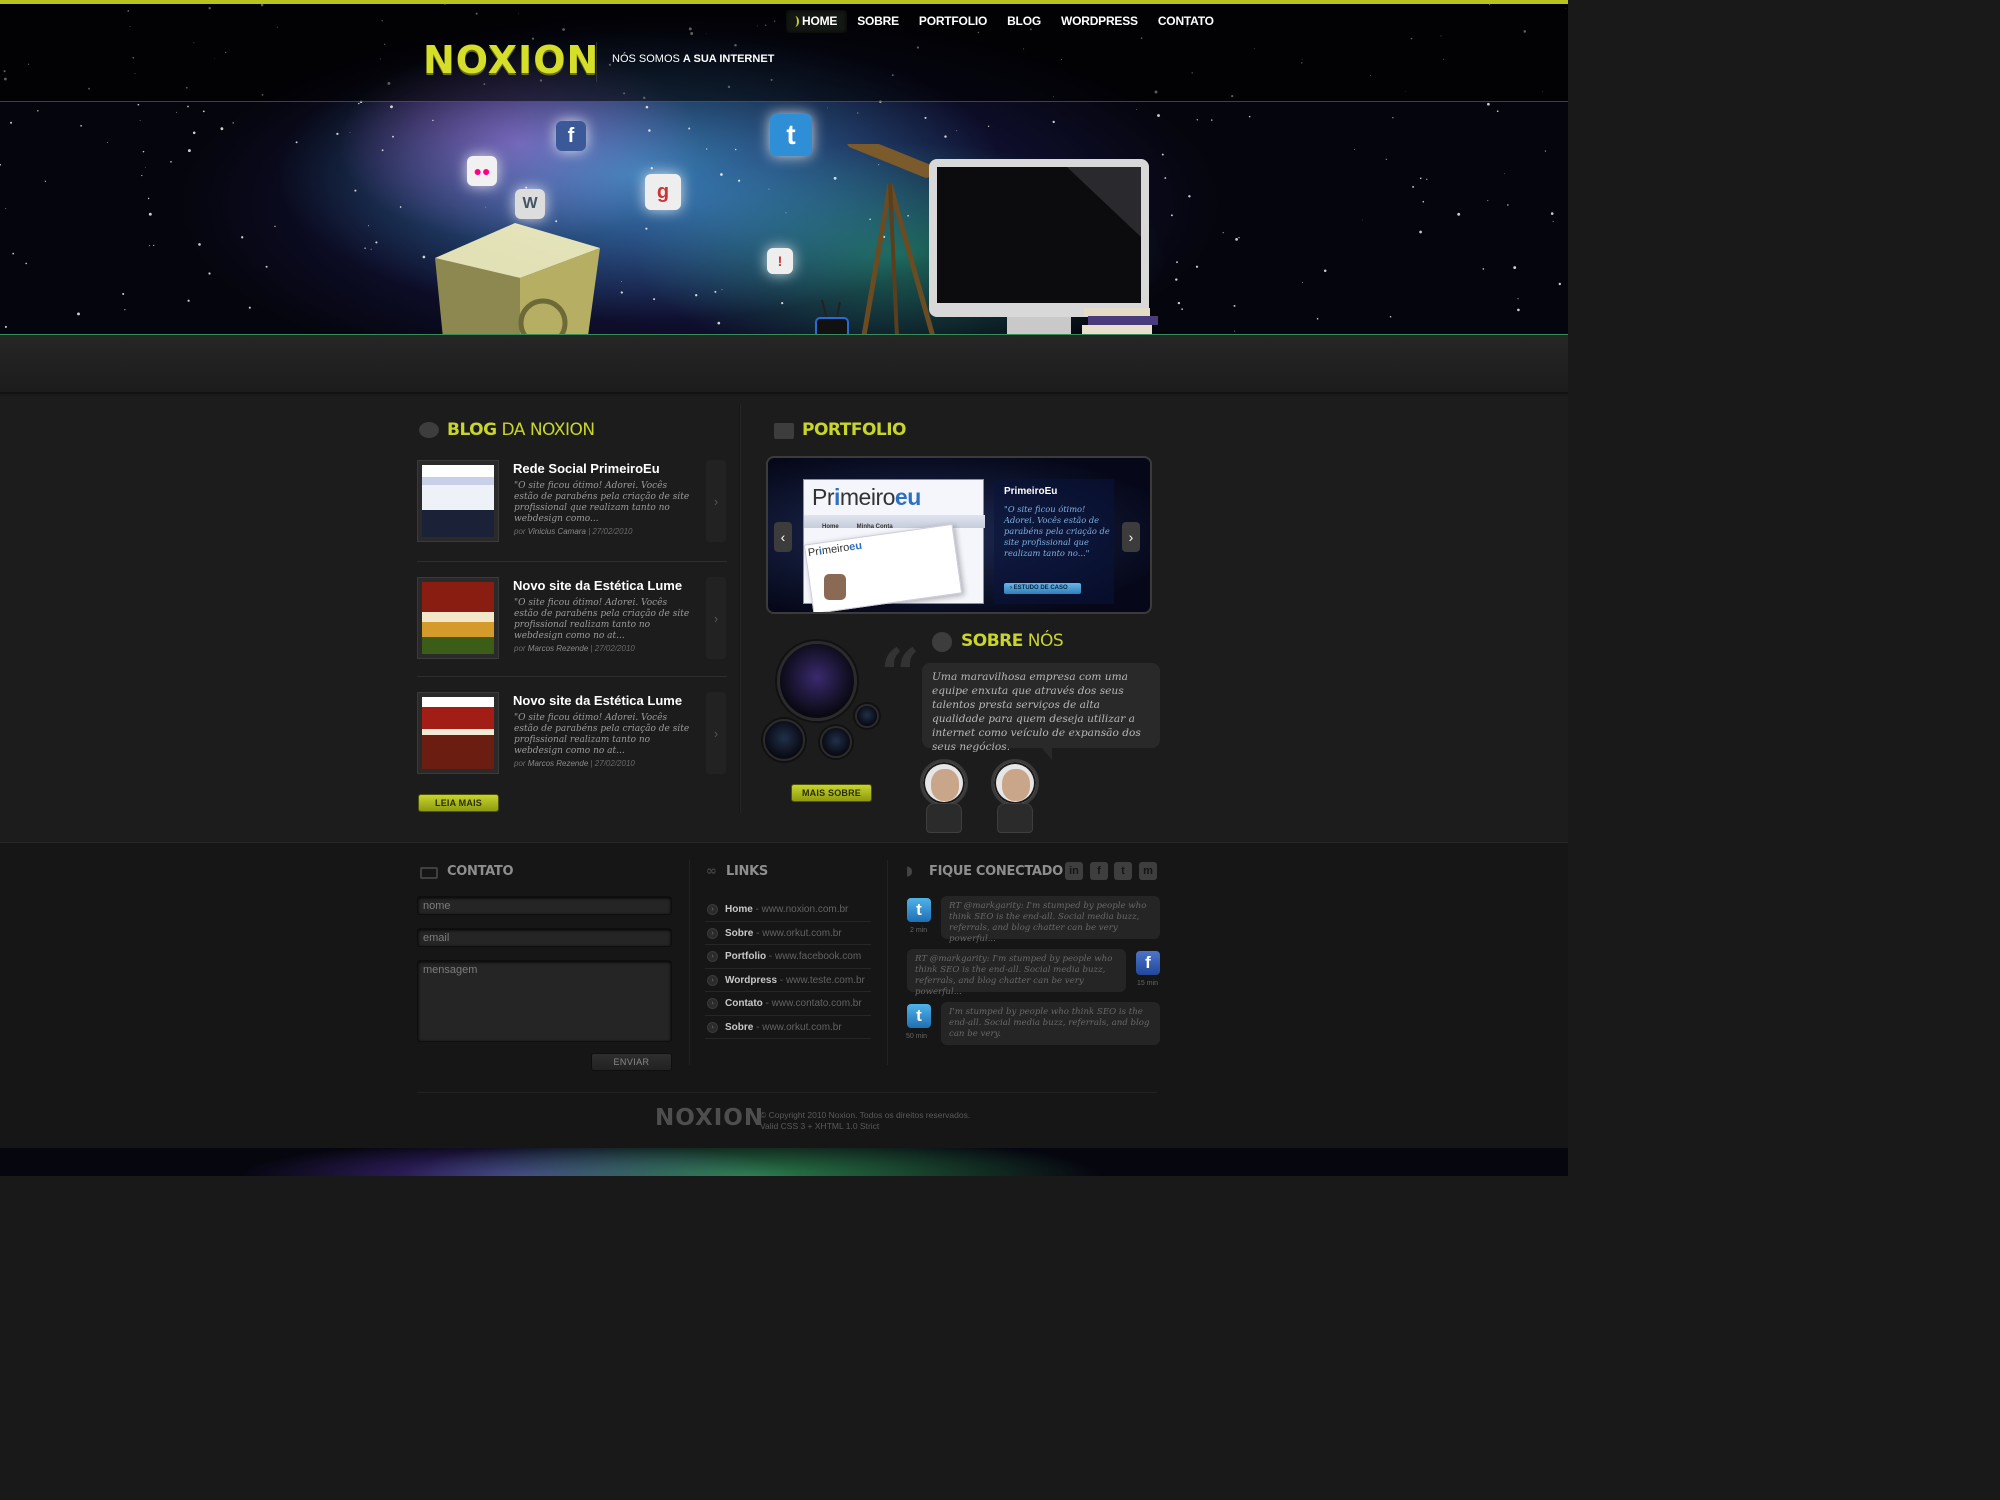 Image resolution: width=2000 pixels, height=1500 pixels. Describe the element at coordinates (511, 60) in the screenshot. I see `site-logo: NOXION` at that location.